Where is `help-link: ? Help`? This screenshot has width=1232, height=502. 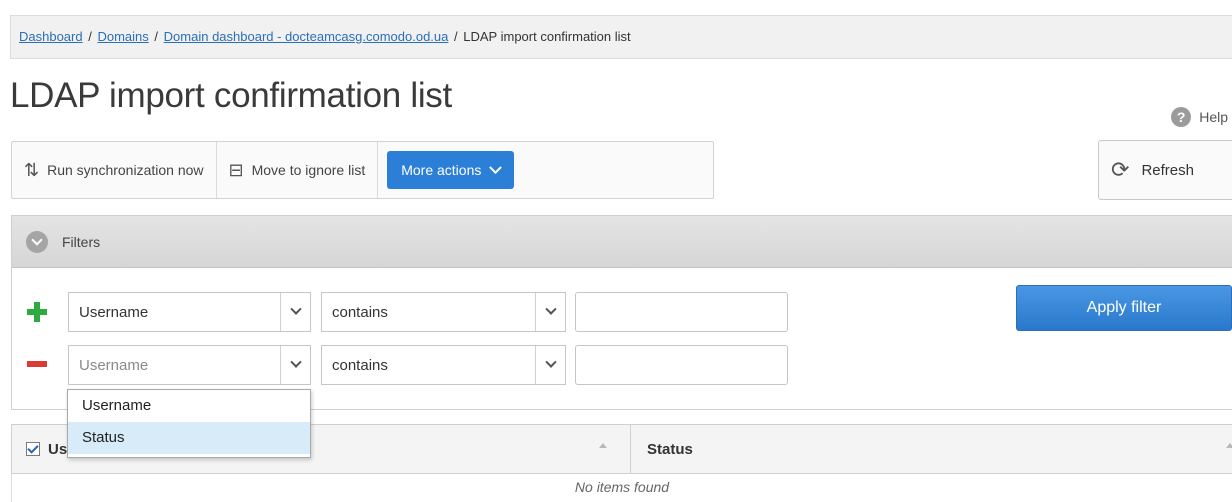 help-link: ? Help is located at coordinates (1199, 117).